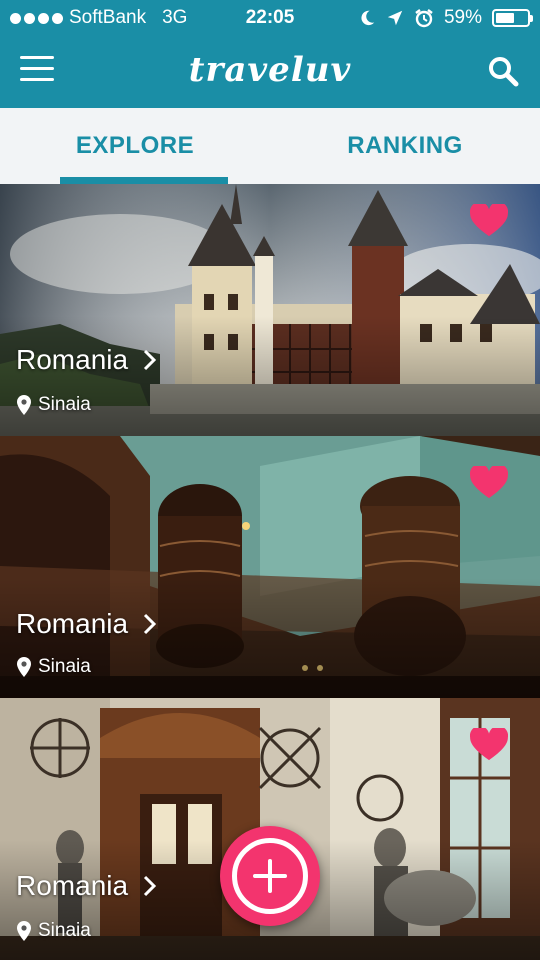  Describe the element at coordinates (424, 18) in the screenshot. I see `alarm-clock-icon` at that location.